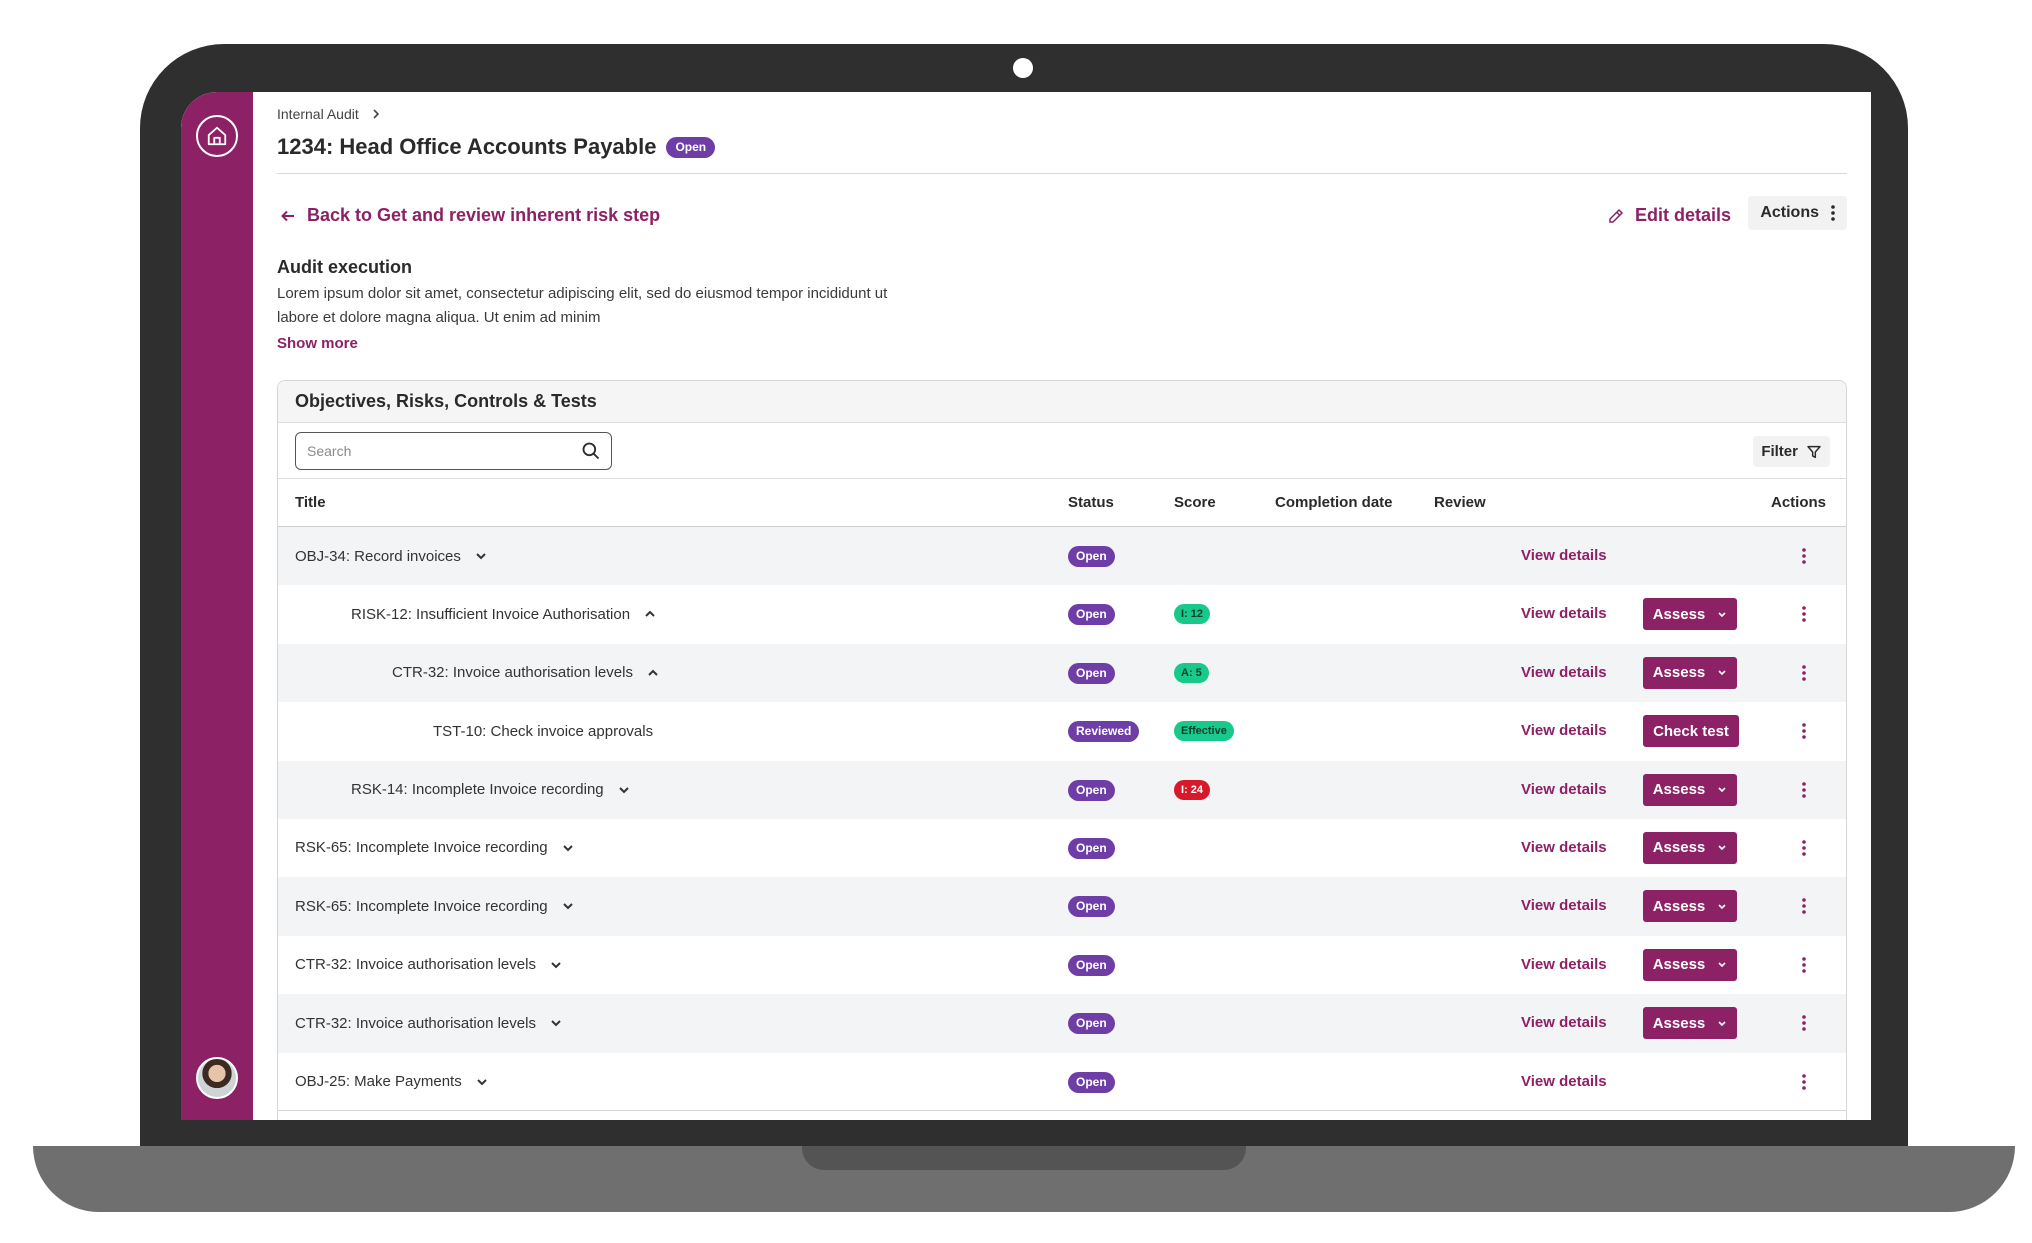 The height and width of the screenshot is (1243, 2032). What do you see at coordinates (1062, 173) in the screenshot?
I see `divider` at bounding box center [1062, 173].